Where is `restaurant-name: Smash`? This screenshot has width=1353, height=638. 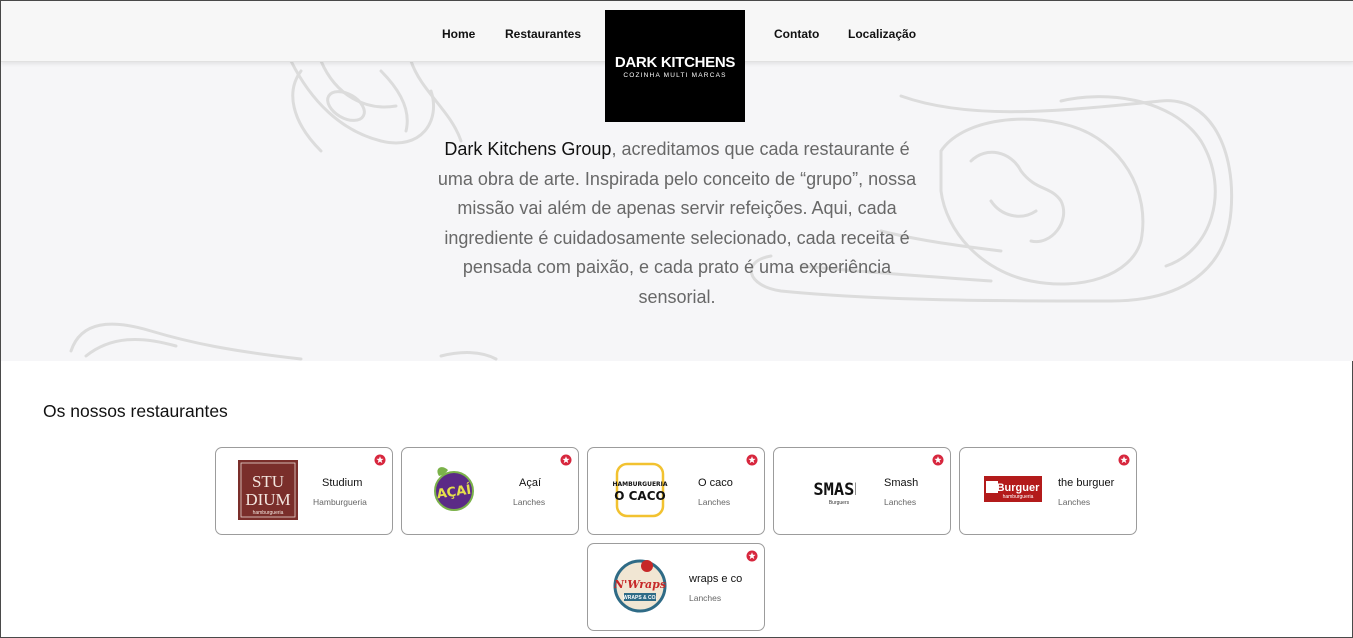
restaurant-name: Smash is located at coordinates (901, 483).